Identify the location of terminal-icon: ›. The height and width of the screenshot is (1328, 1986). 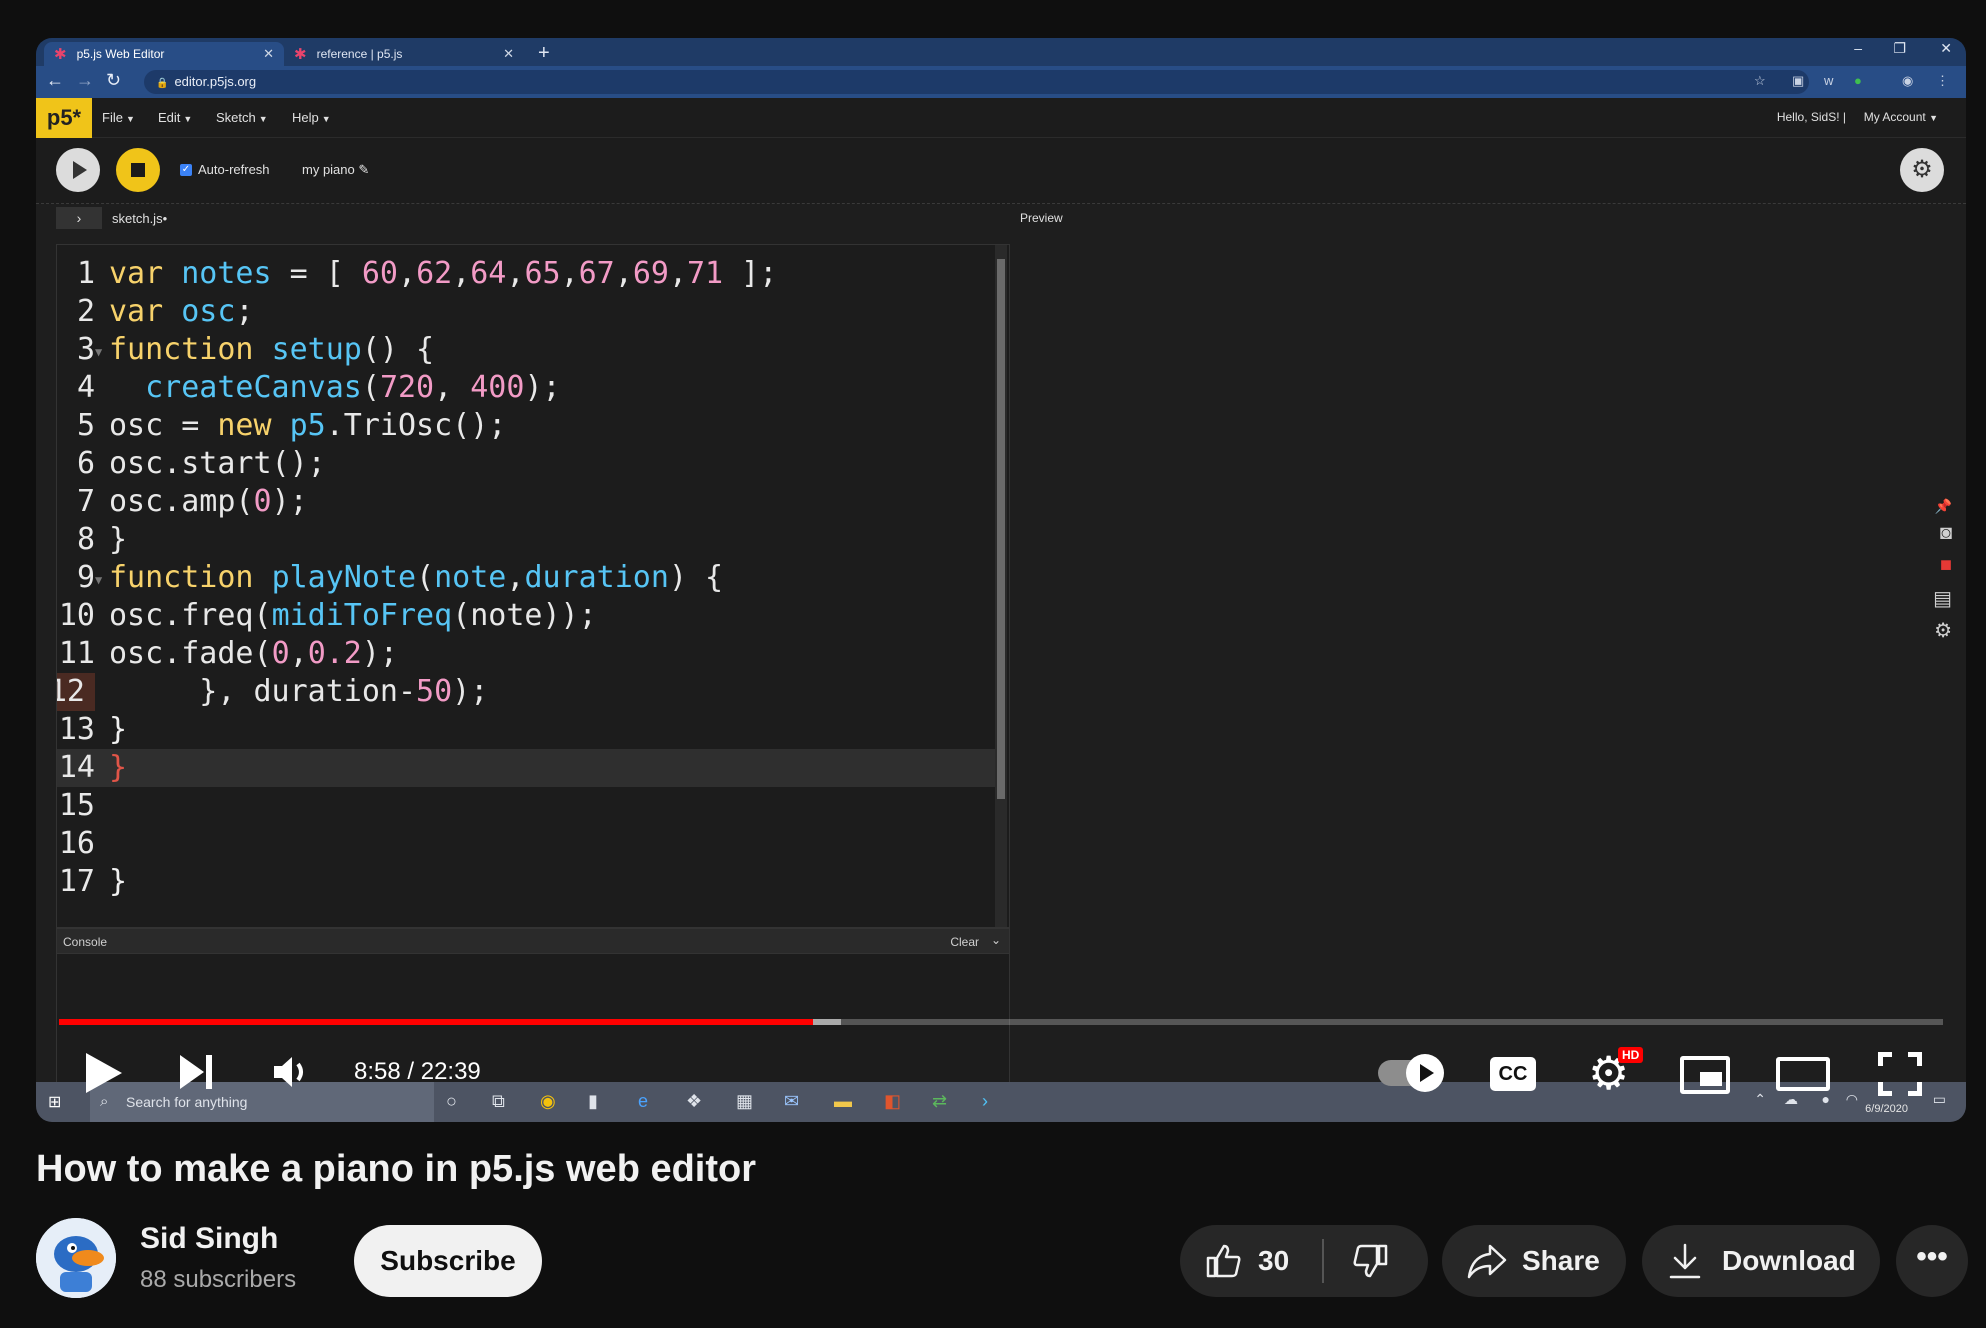
(985, 1101).